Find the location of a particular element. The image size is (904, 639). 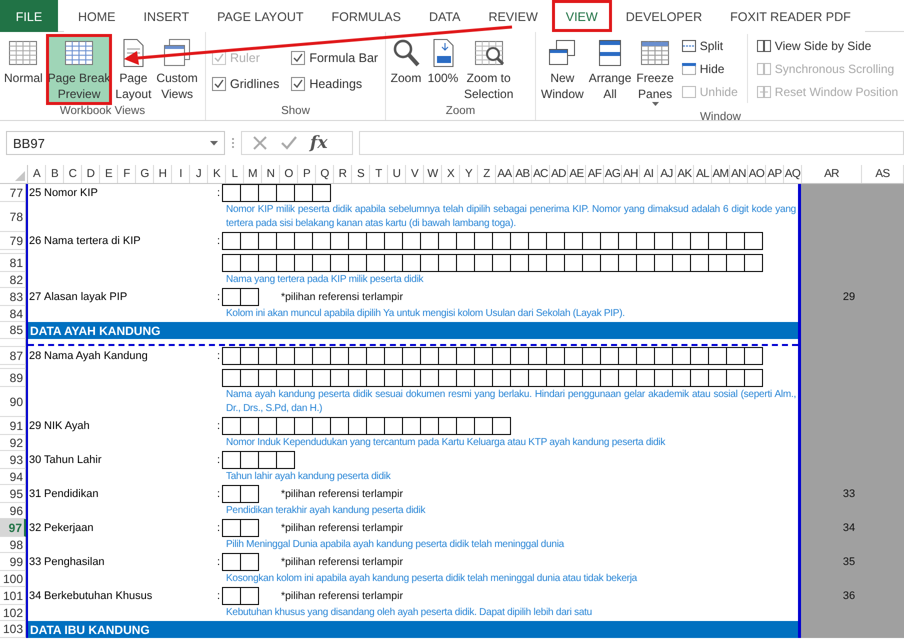

row-header: 90 is located at coordinates (13, 402).